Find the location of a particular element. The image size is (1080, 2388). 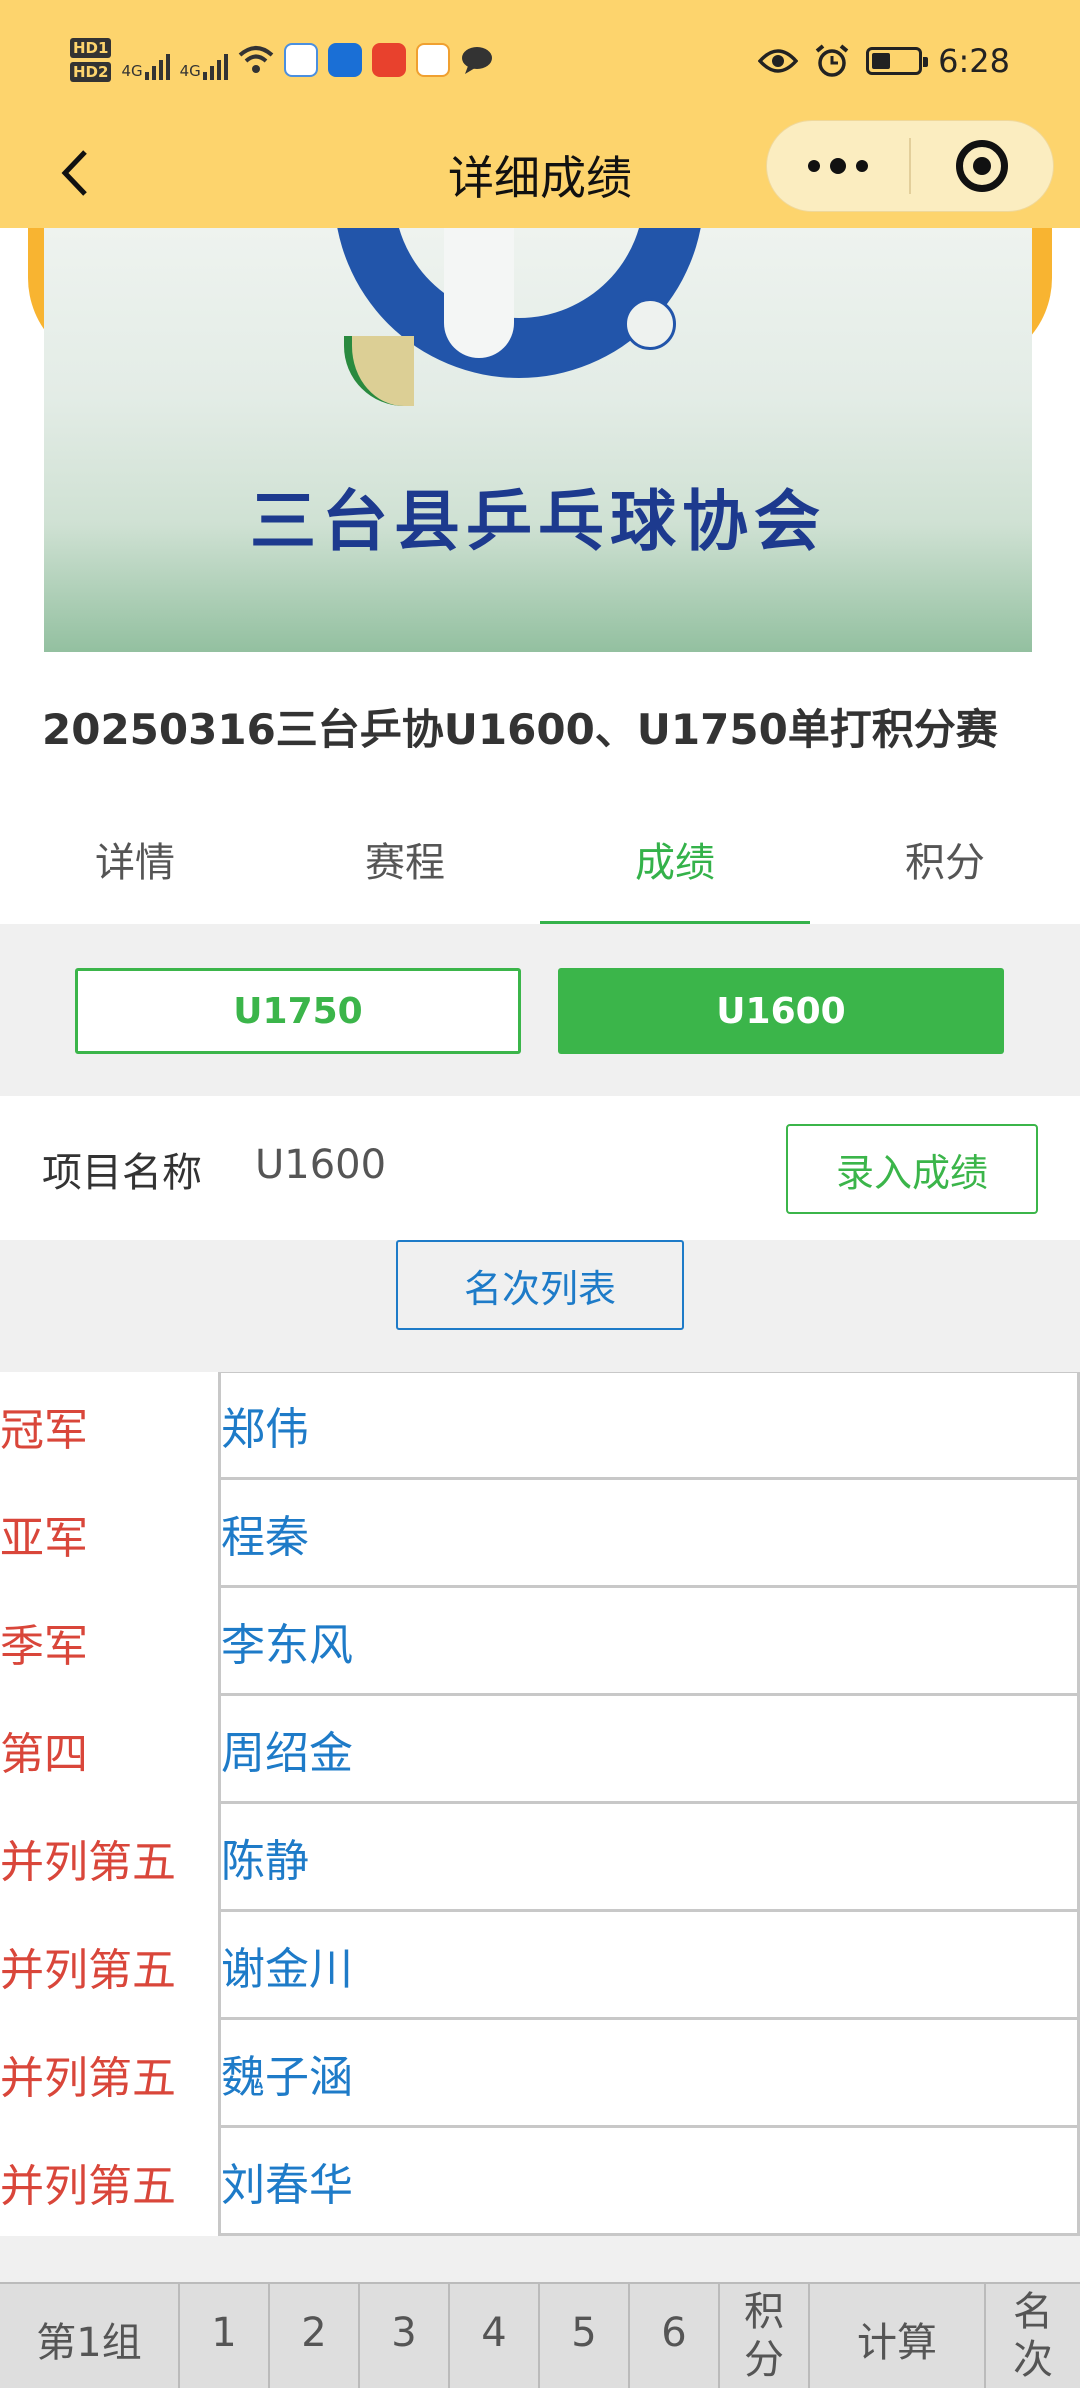

target-icon is located at coordinates (981, 166).